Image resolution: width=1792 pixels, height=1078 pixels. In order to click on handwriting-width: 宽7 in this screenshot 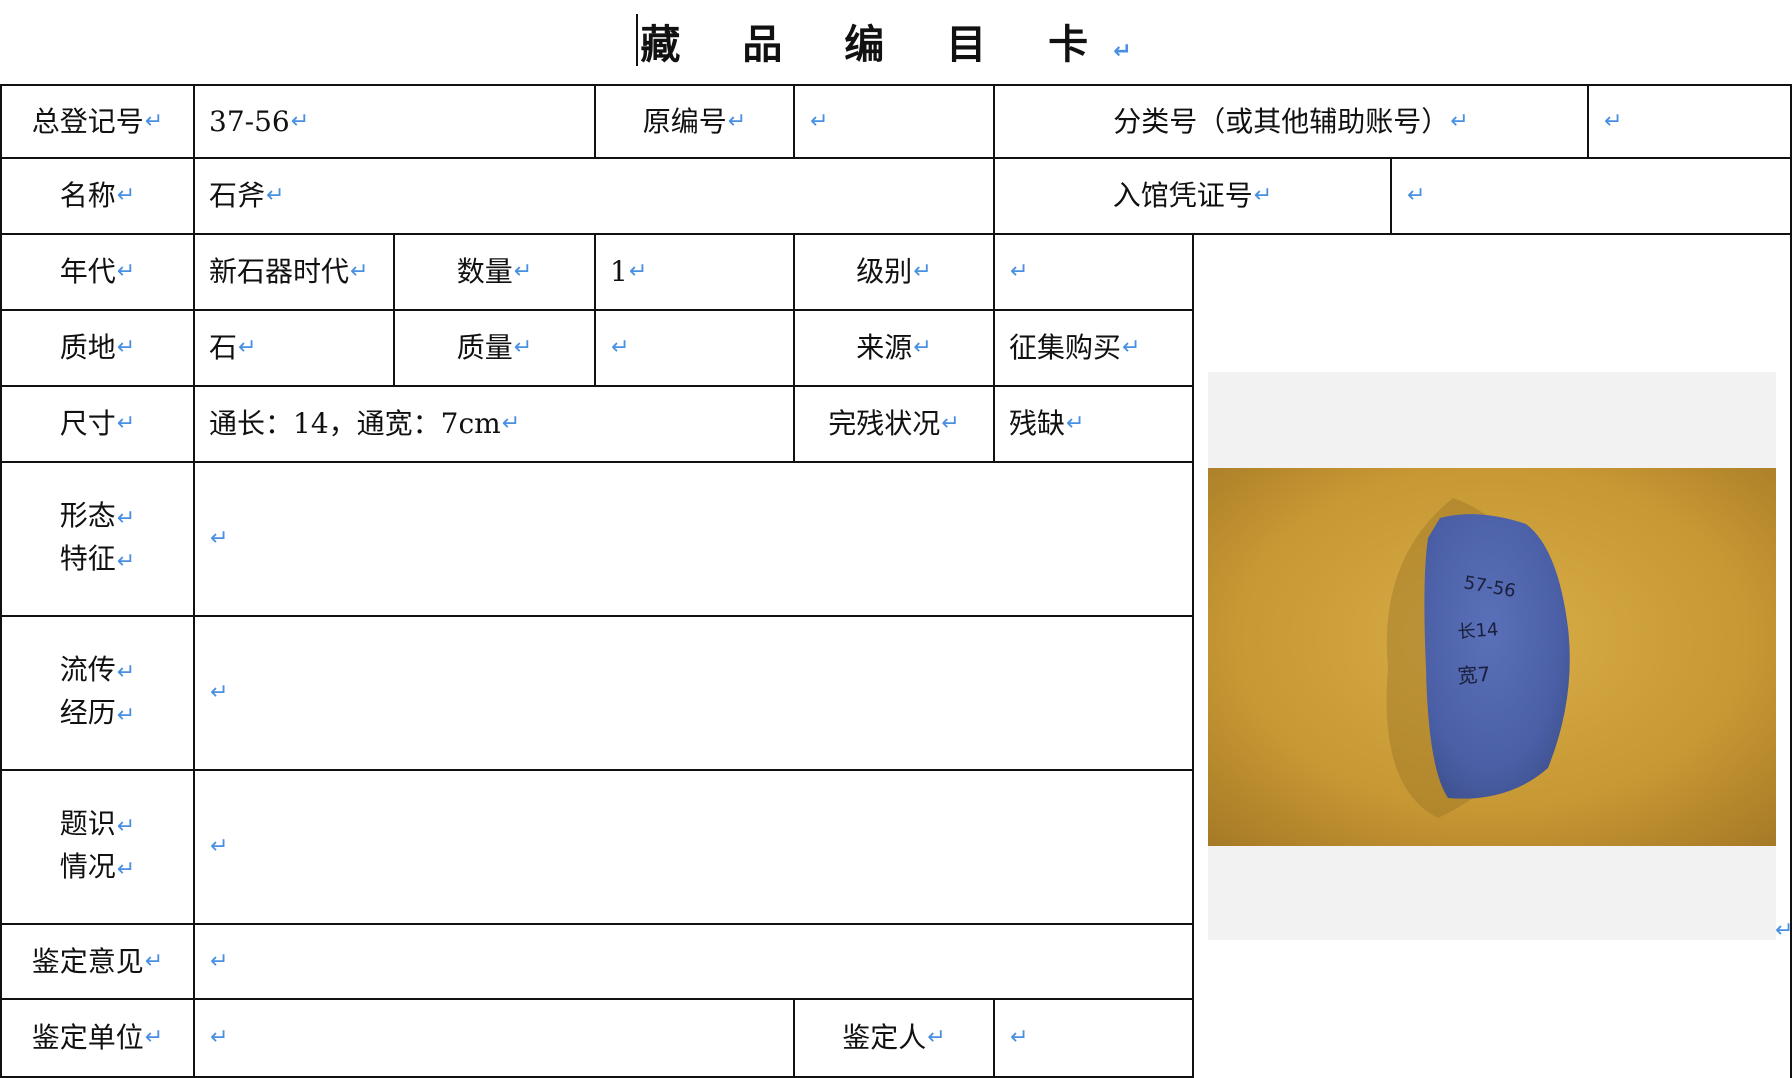, I will do `click(1474, 675)`.